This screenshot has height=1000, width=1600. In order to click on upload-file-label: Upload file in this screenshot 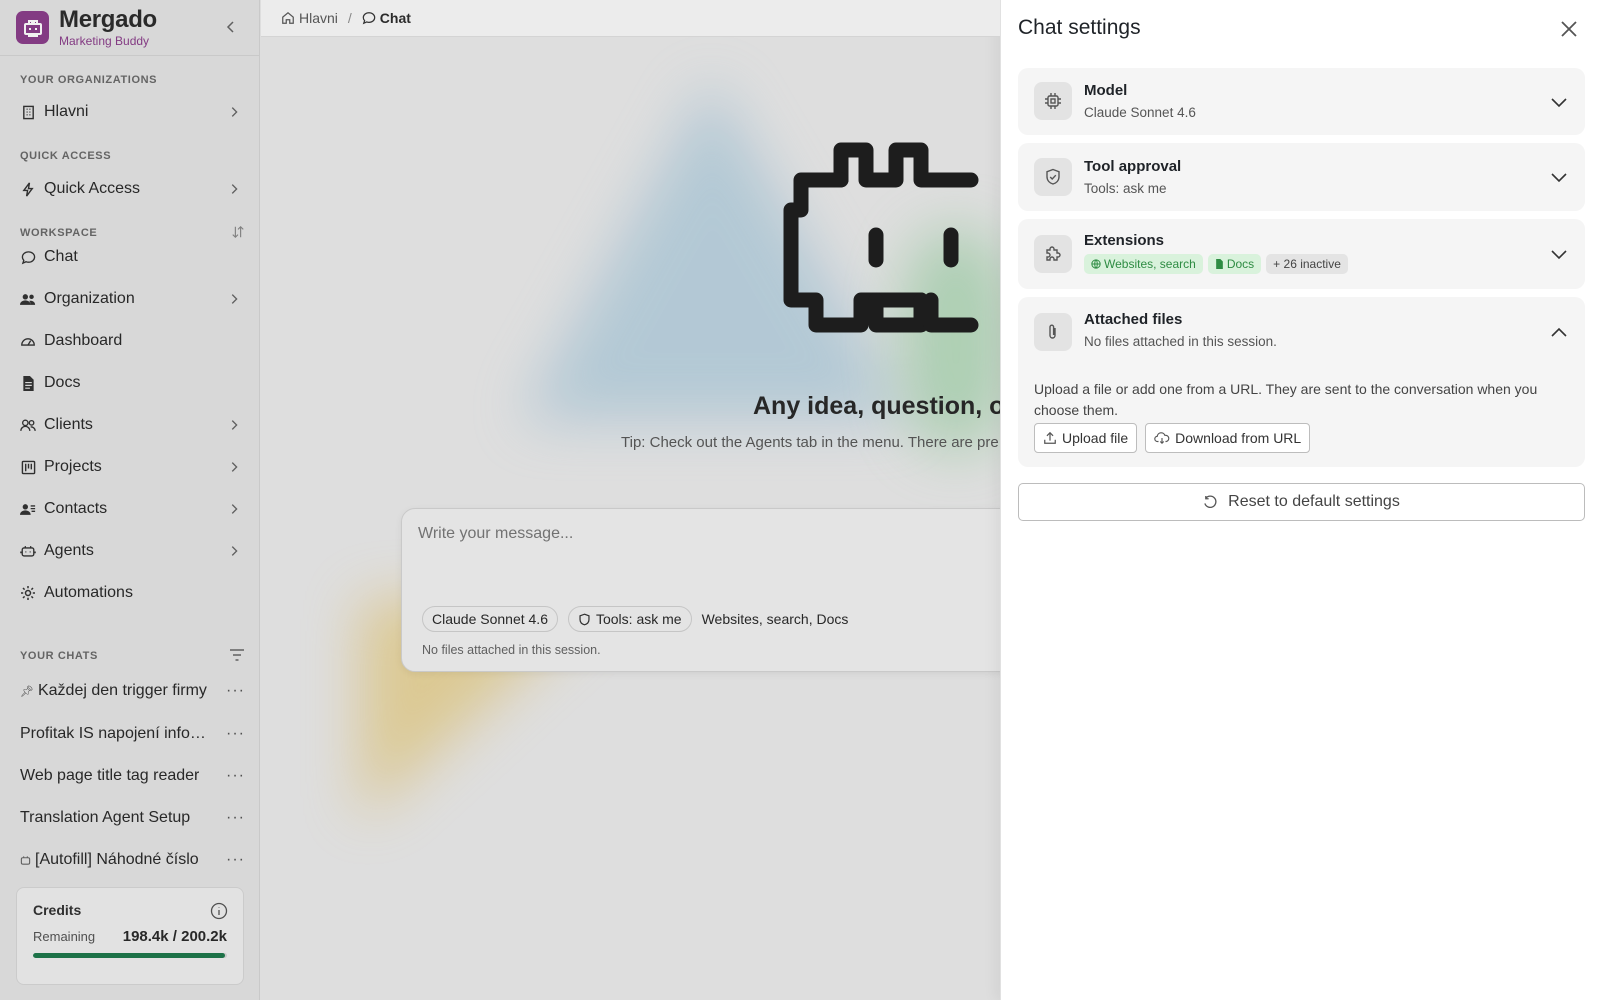, I will do `click(1095, 438)`.